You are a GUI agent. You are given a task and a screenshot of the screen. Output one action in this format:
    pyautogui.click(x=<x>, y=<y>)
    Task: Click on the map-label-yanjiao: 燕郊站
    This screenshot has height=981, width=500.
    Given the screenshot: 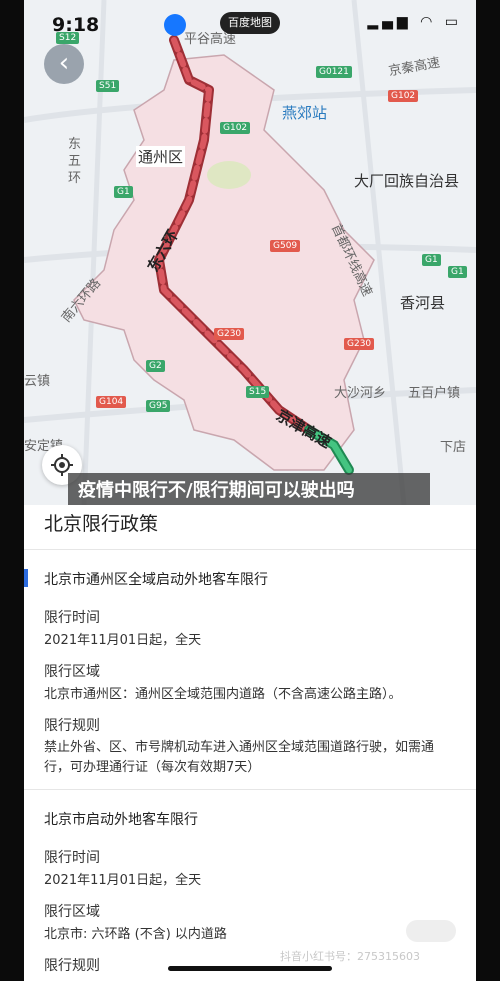 What is the action you would take?
    pyautogui.click(x=304, y=112)
    